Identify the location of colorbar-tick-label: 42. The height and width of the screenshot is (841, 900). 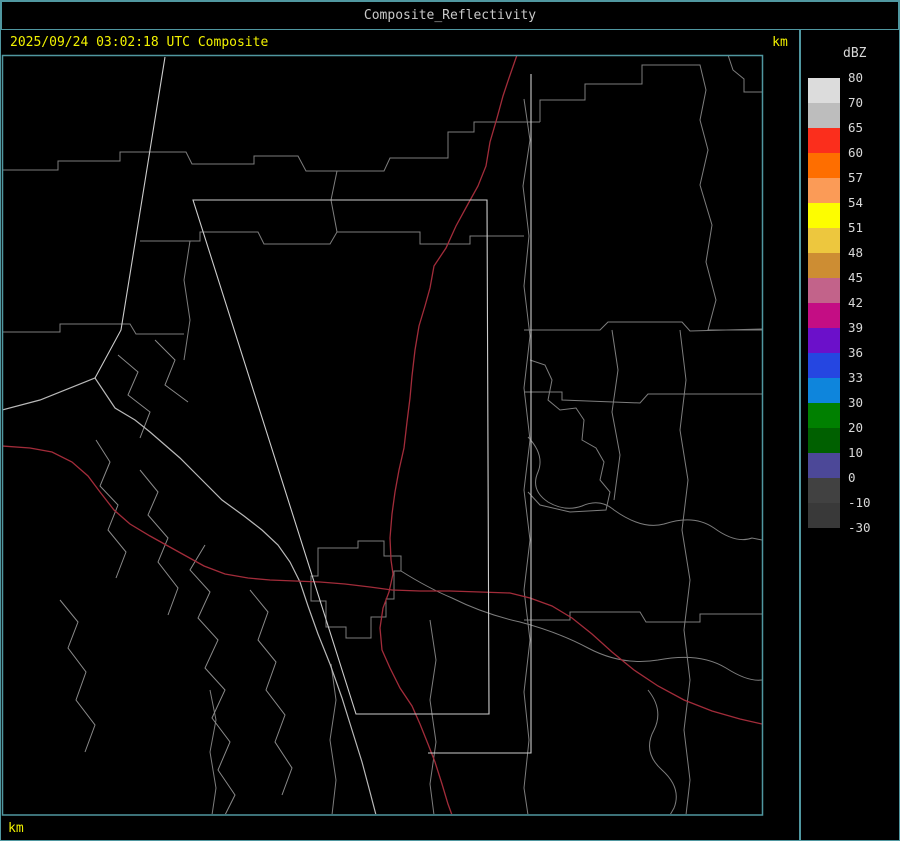
(856, 302).